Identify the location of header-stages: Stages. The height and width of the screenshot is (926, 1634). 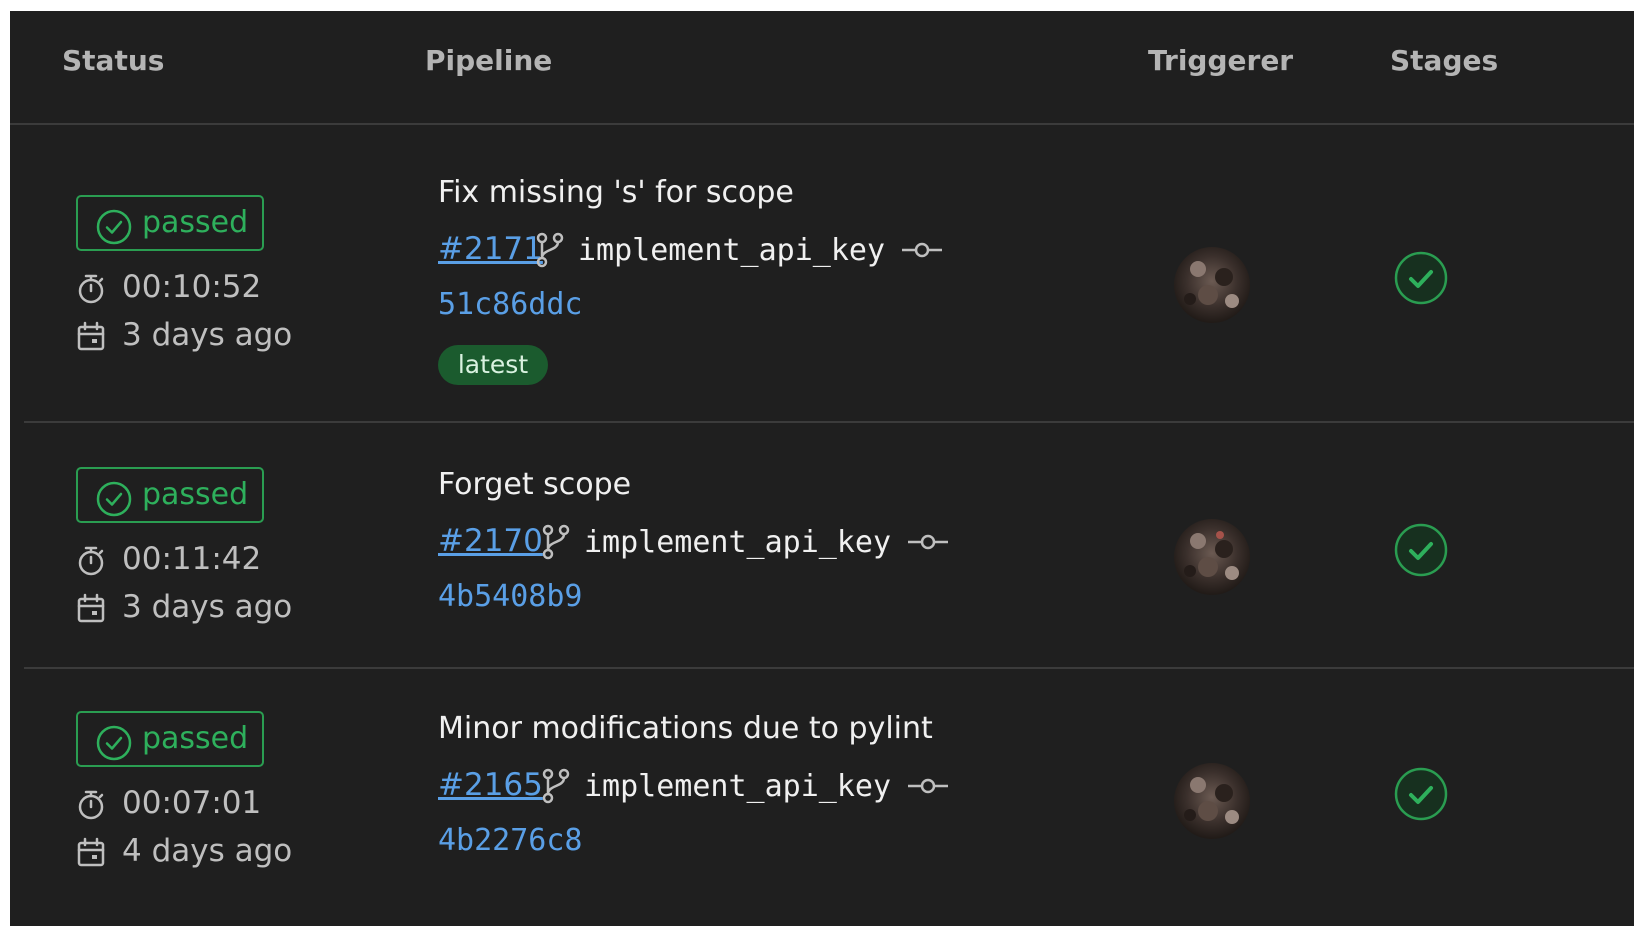
(1444, 60).